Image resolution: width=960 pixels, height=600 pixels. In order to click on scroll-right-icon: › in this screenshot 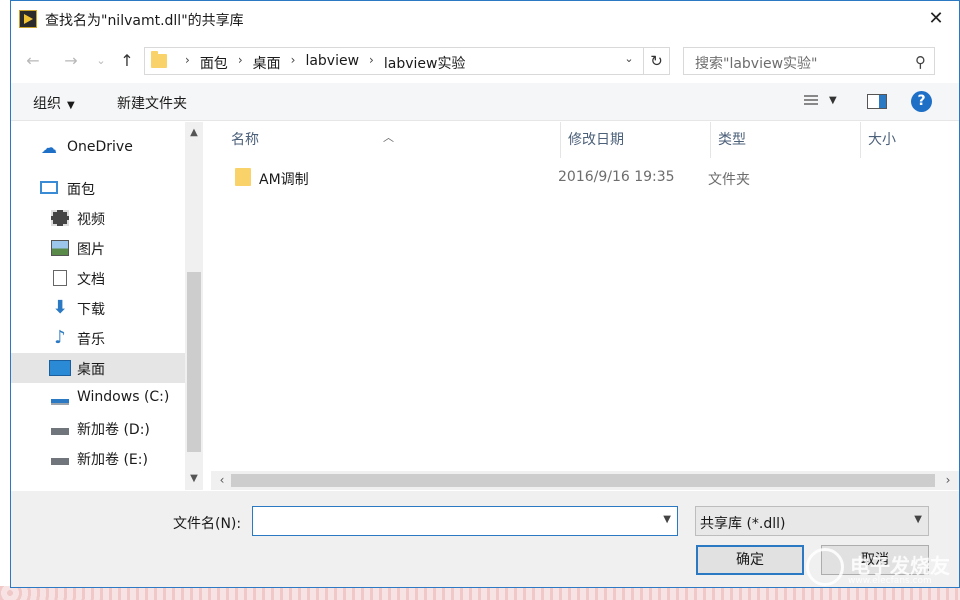, I will do `click(948, 480)`.